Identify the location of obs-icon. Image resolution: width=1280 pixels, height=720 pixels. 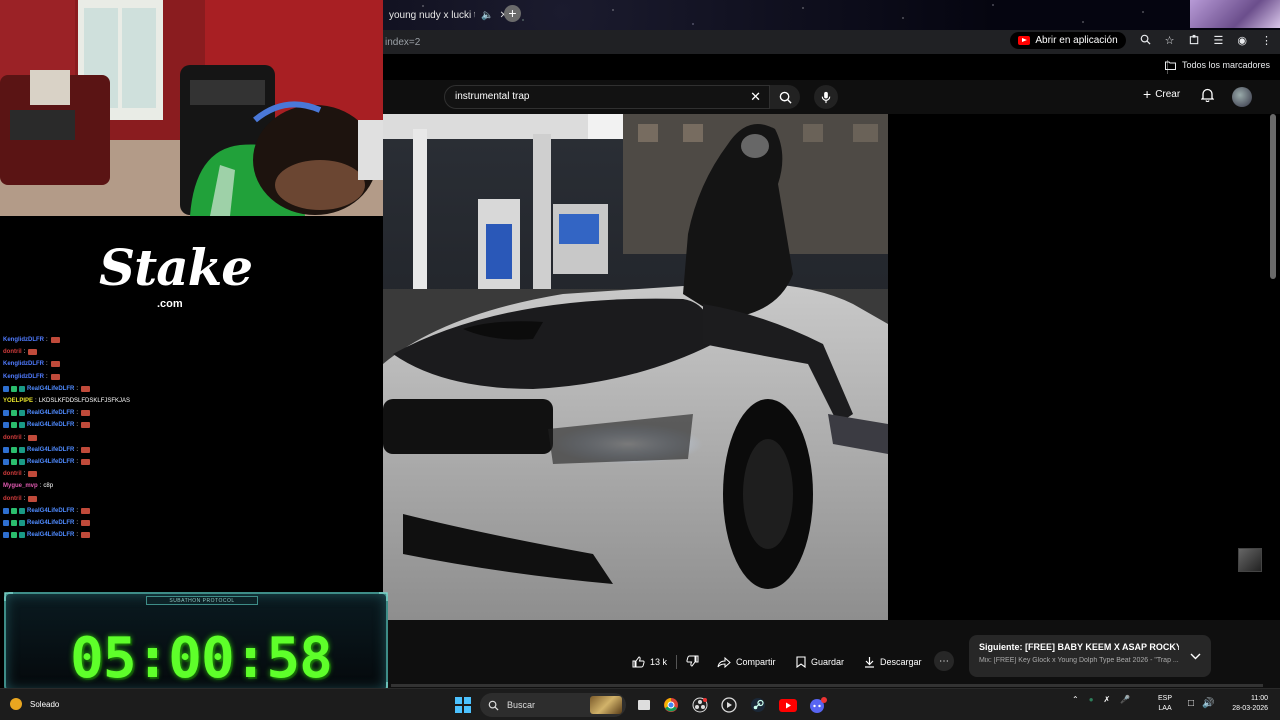
(700, 705).